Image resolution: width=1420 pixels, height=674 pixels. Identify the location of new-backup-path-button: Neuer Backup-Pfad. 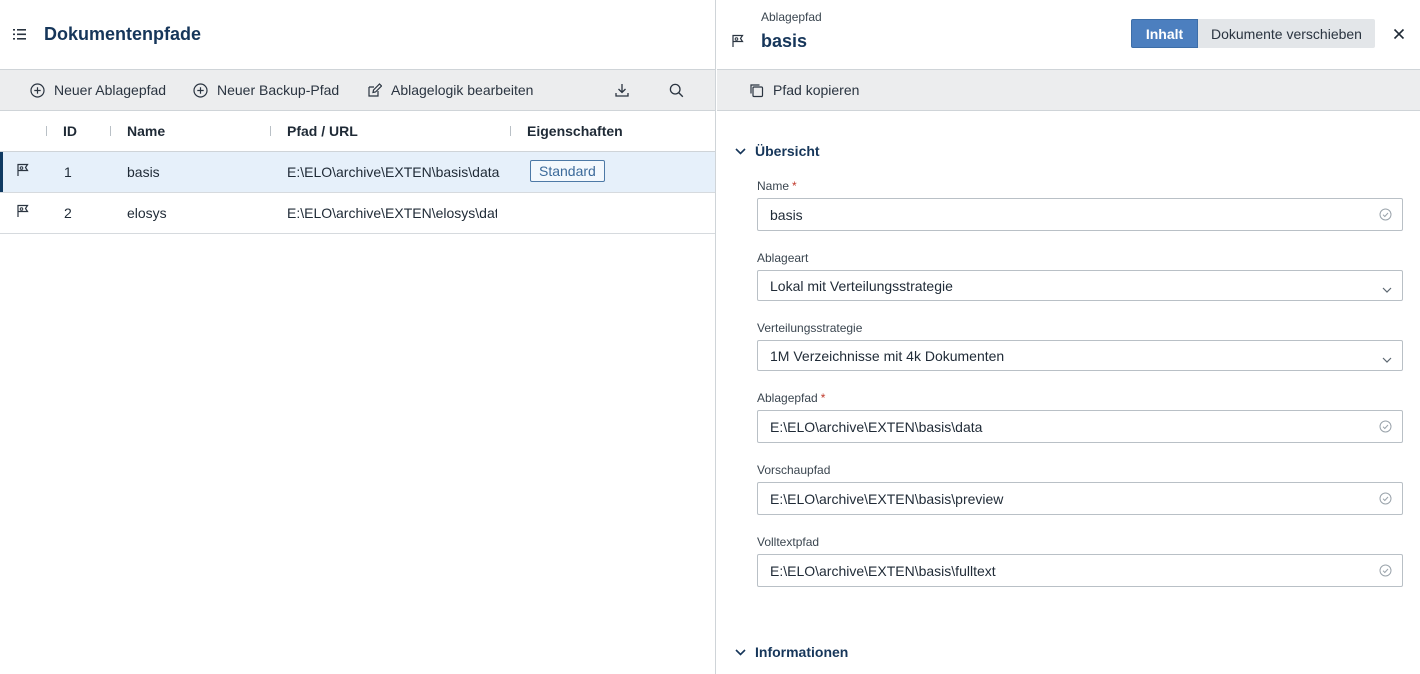
(266, 90).